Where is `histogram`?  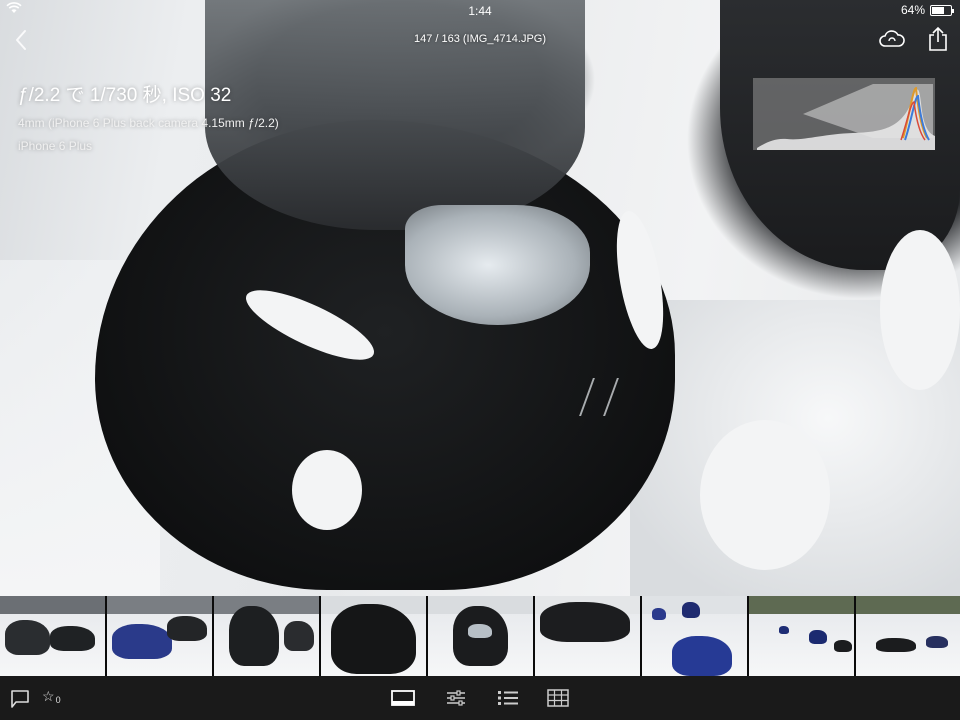
histogram is located at coordinates (844, 114).